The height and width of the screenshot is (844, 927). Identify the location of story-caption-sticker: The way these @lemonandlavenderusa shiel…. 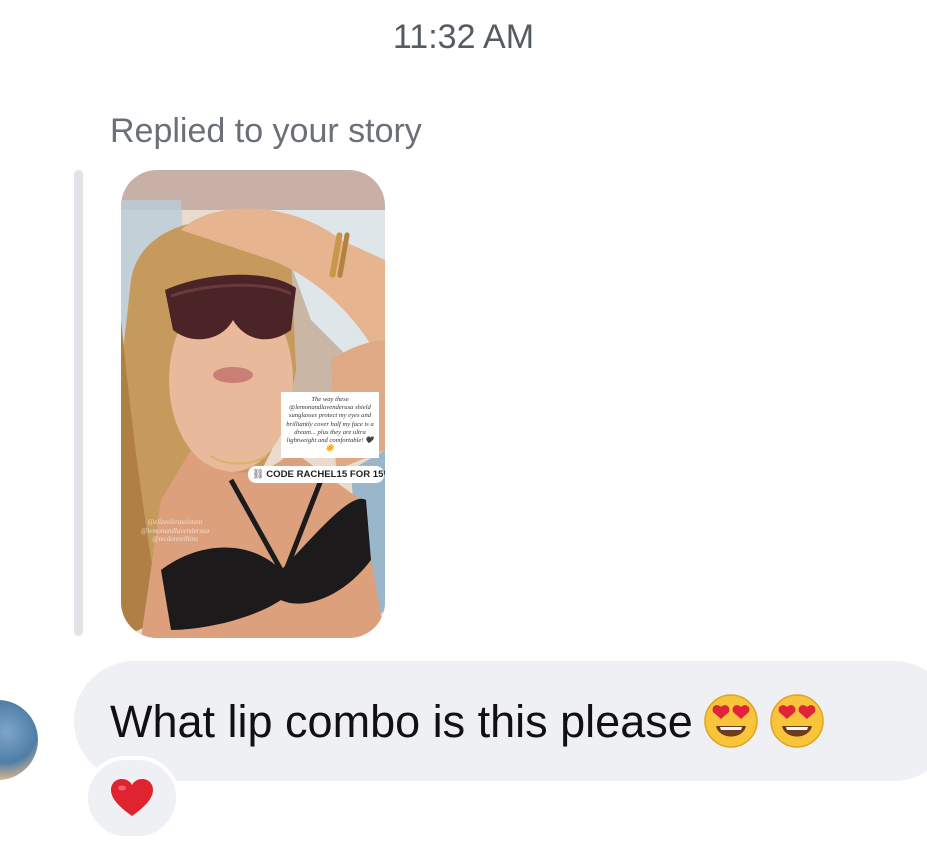
(330, 425).